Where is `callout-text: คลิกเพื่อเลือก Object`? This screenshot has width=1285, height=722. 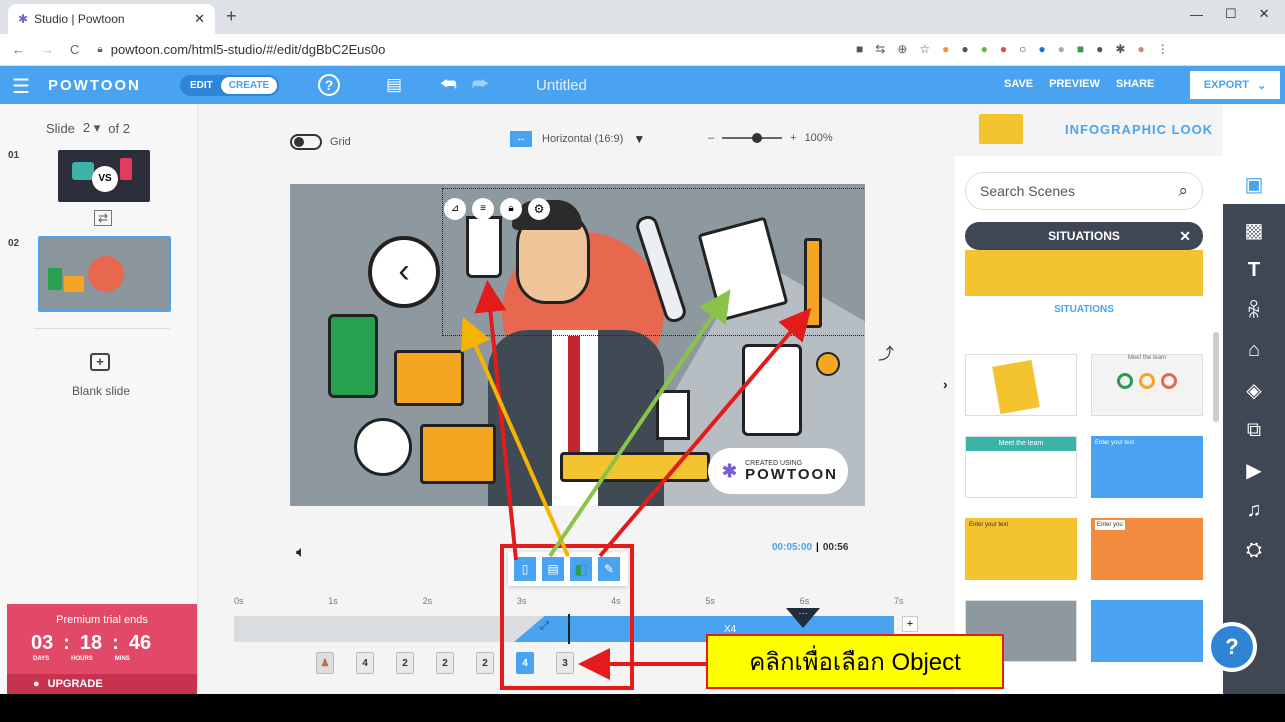
callout-text: คลิกเพื่อเลือก Object is located at coordinates (855, 662).